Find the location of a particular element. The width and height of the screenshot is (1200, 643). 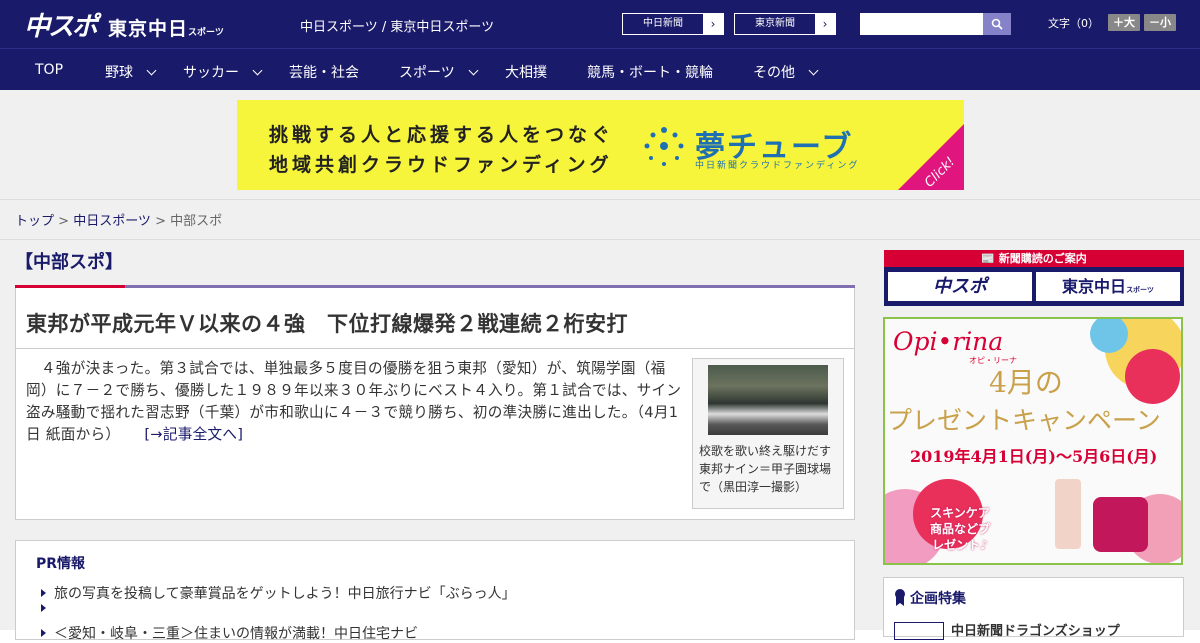

pr-title: PR情報 is located at coordinates (61, 564).